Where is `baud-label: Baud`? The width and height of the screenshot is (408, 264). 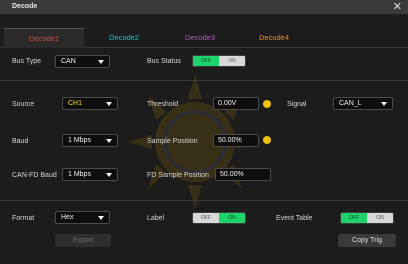 baud-label: Baud is located at coordinates (20, 141).